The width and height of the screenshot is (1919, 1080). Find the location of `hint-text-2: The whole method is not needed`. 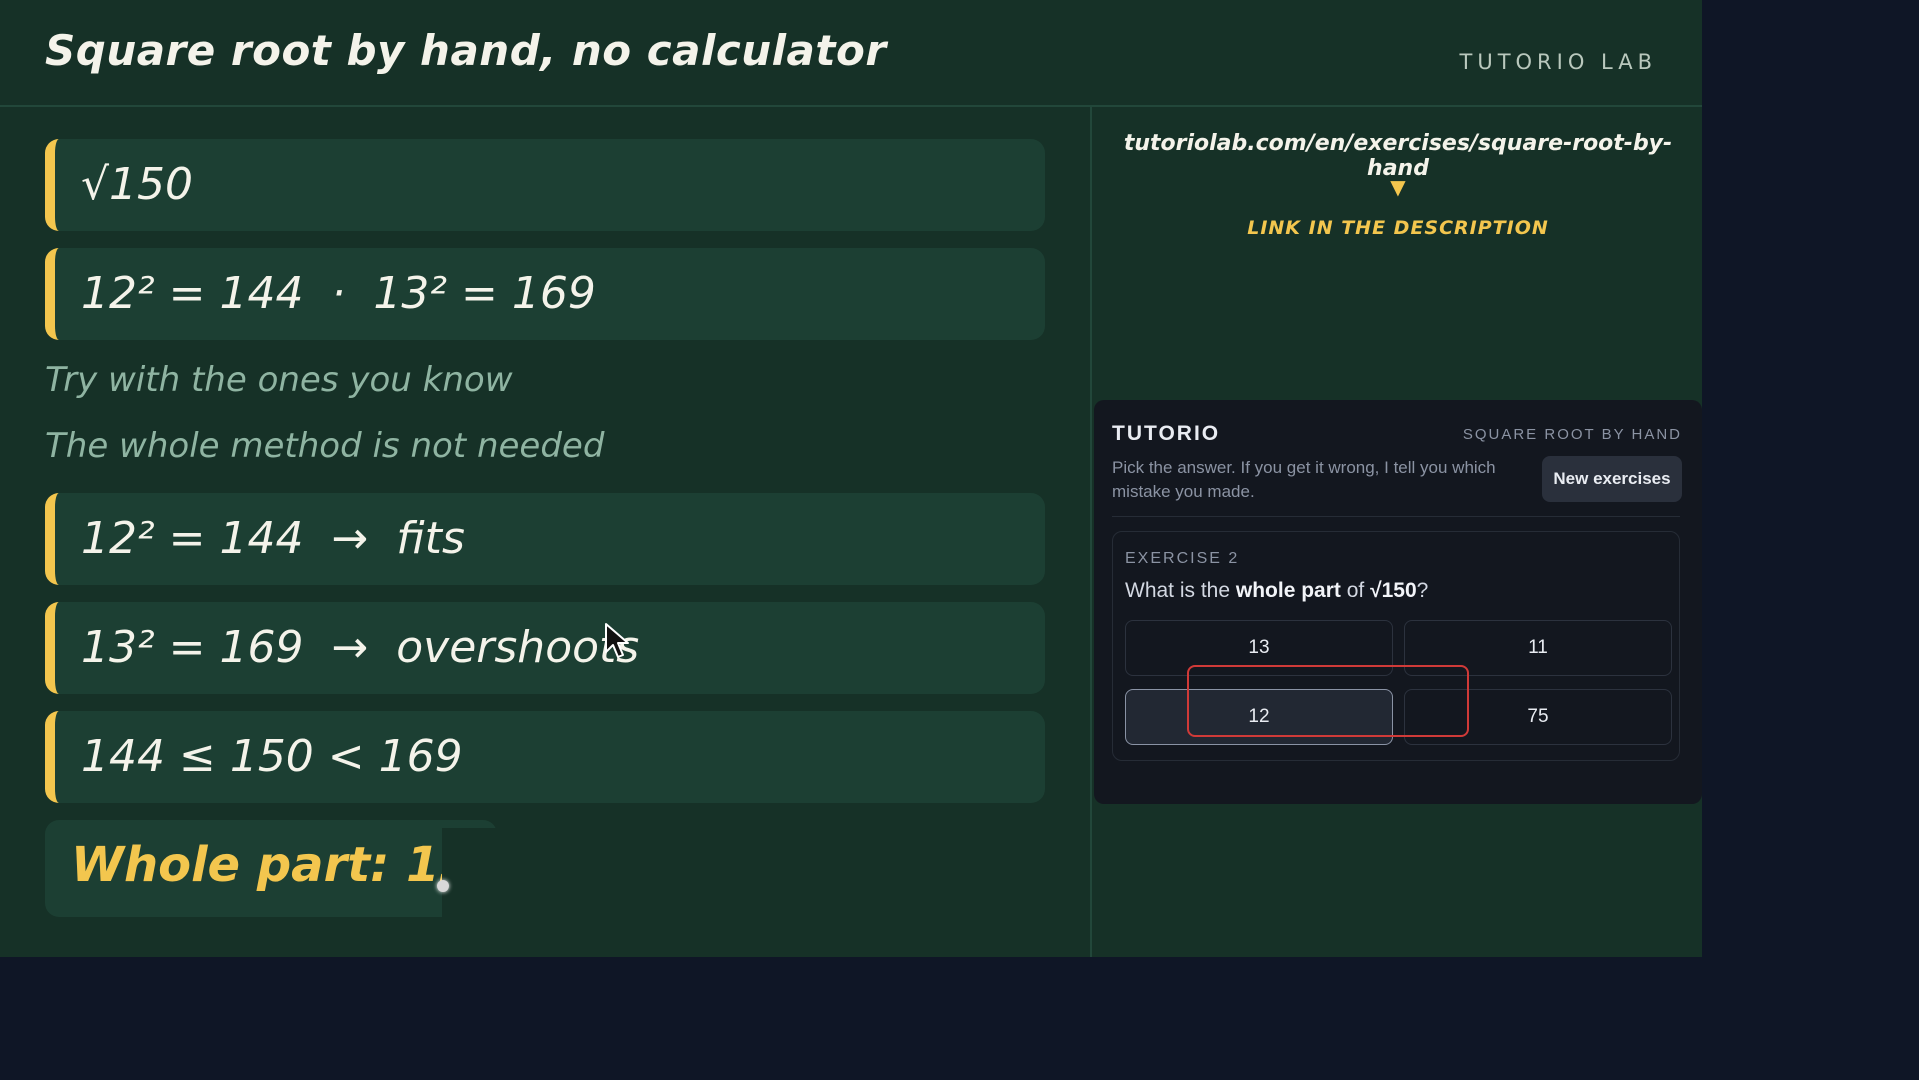

hint-text-2: The whole method is not needed is located at coordinates (325, 446).